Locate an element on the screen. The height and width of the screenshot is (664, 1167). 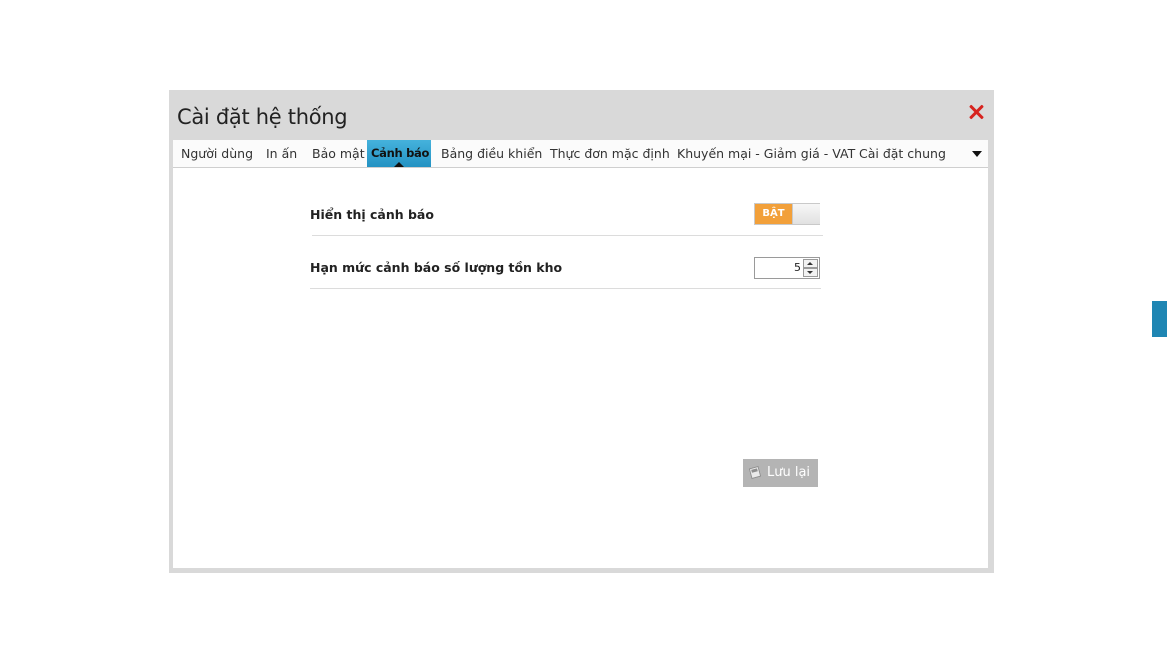
stock-threshold-stepper: 5 is located at coordinates (787, 268).